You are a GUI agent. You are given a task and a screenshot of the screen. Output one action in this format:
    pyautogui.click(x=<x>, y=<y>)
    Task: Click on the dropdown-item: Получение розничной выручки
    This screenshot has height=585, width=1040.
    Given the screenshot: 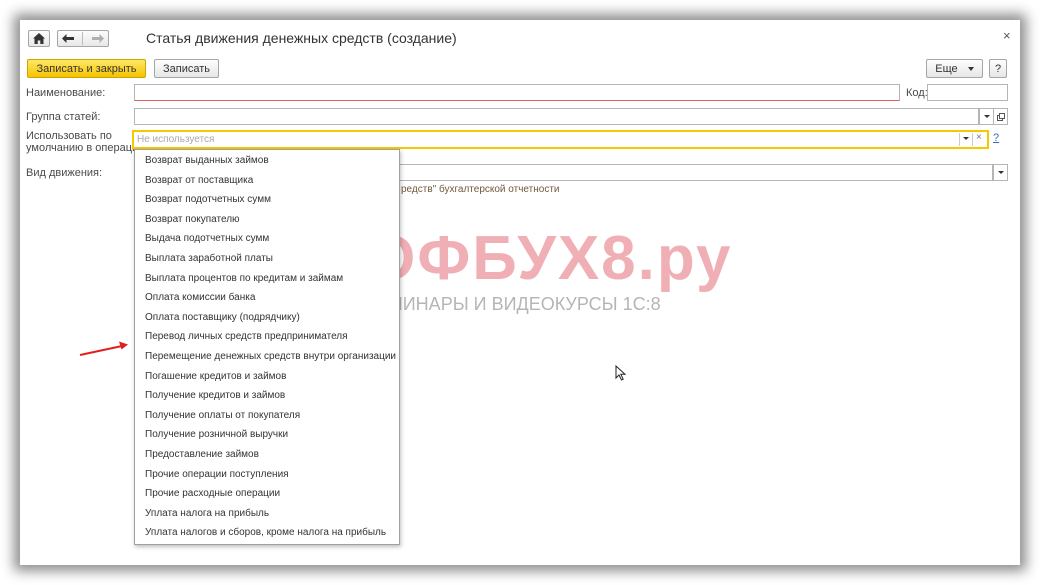 What is the action you would take?
    pyautogui.click(x=267, y=435)
    